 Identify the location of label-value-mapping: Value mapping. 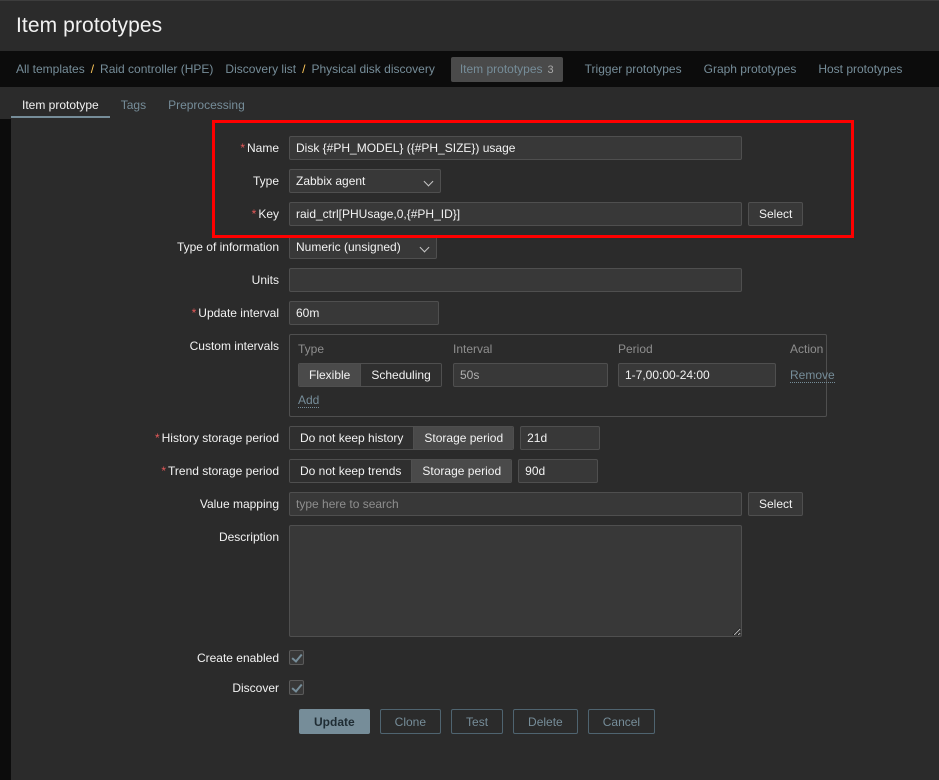
(239, 504).